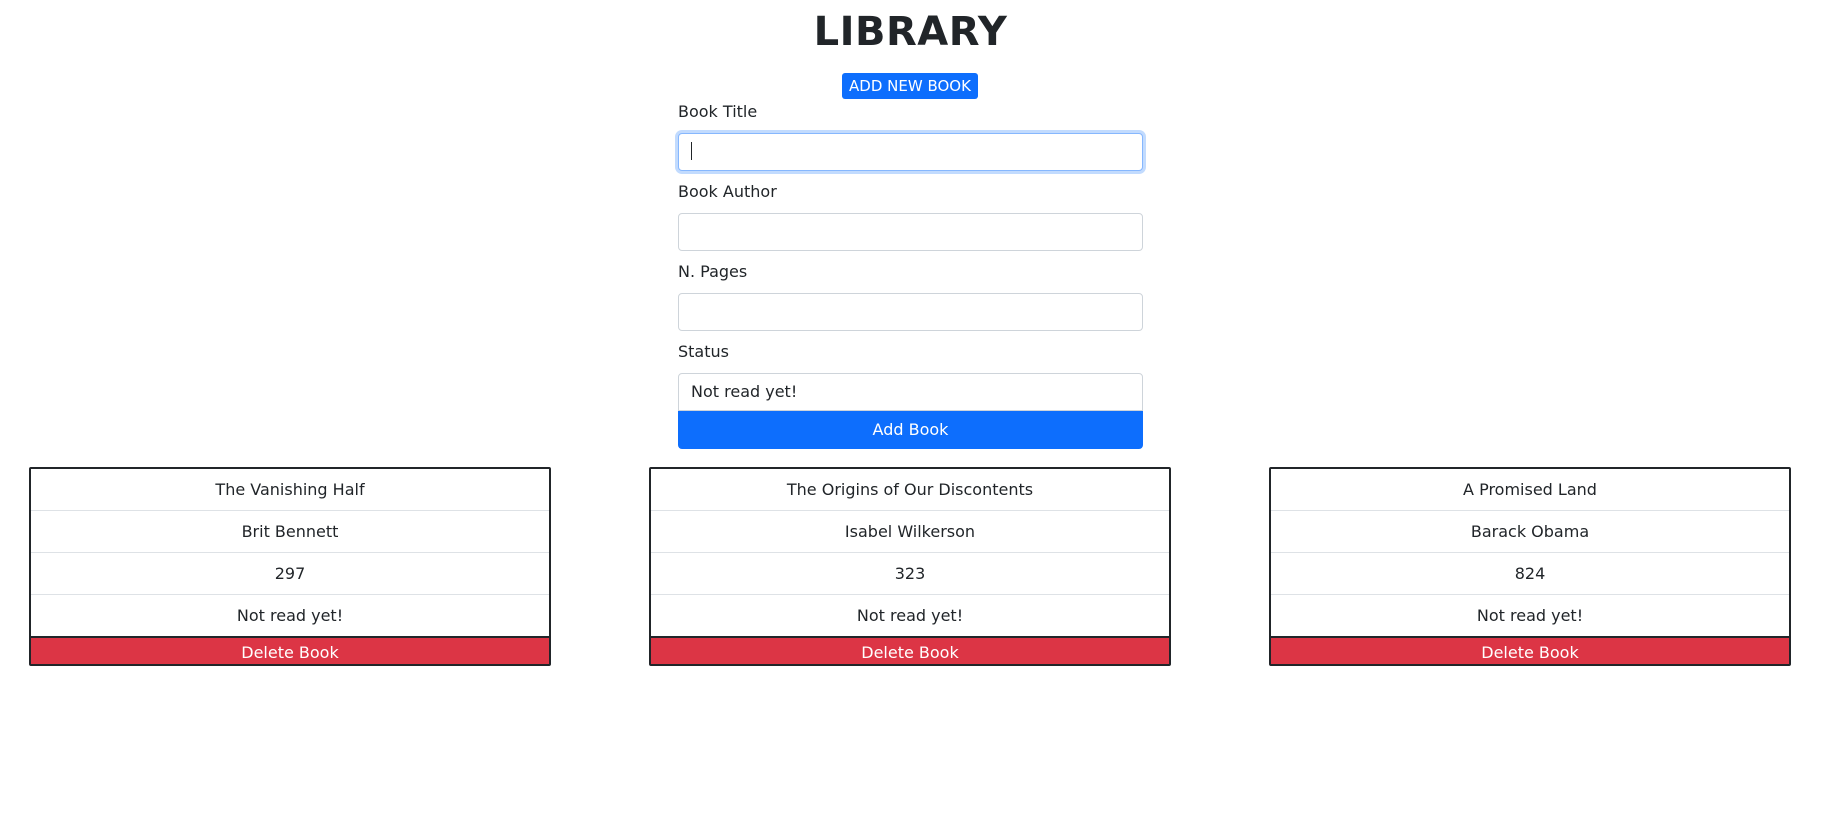  What do you see at coordinates (910, 430) in the screenshot?
I see `add-book-button: Add Book` at bounding box center [910, 430].